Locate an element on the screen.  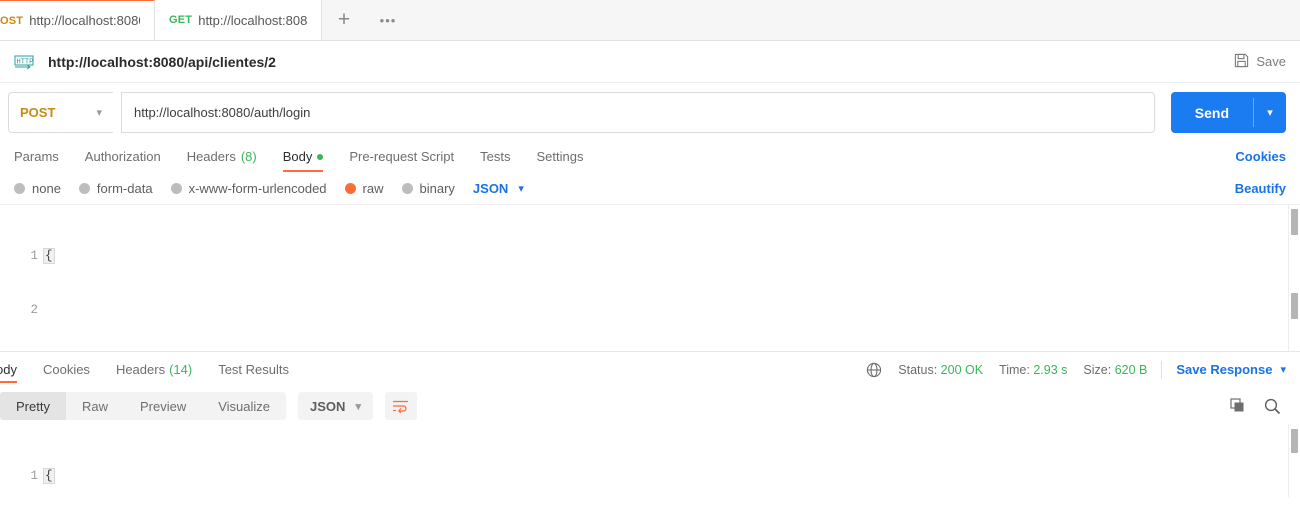
scrollbar-thumb-lower is located at coordinates (1294, 306).